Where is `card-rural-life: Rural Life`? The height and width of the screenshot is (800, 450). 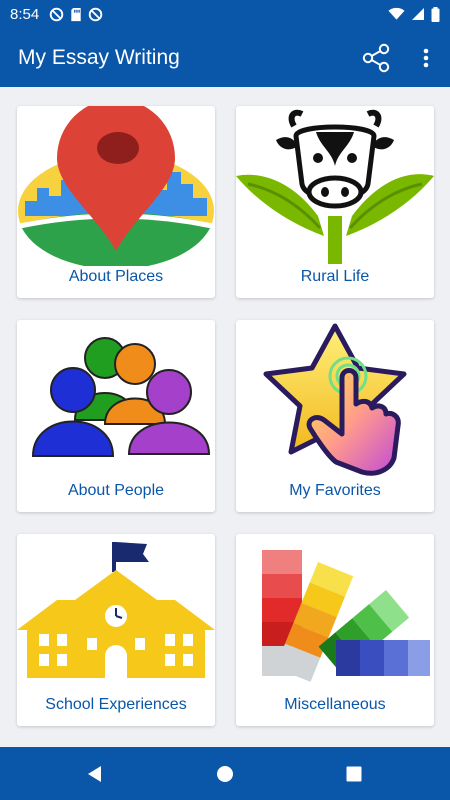 card-rural-life: Rural Life is located at coordinates (335, 202).